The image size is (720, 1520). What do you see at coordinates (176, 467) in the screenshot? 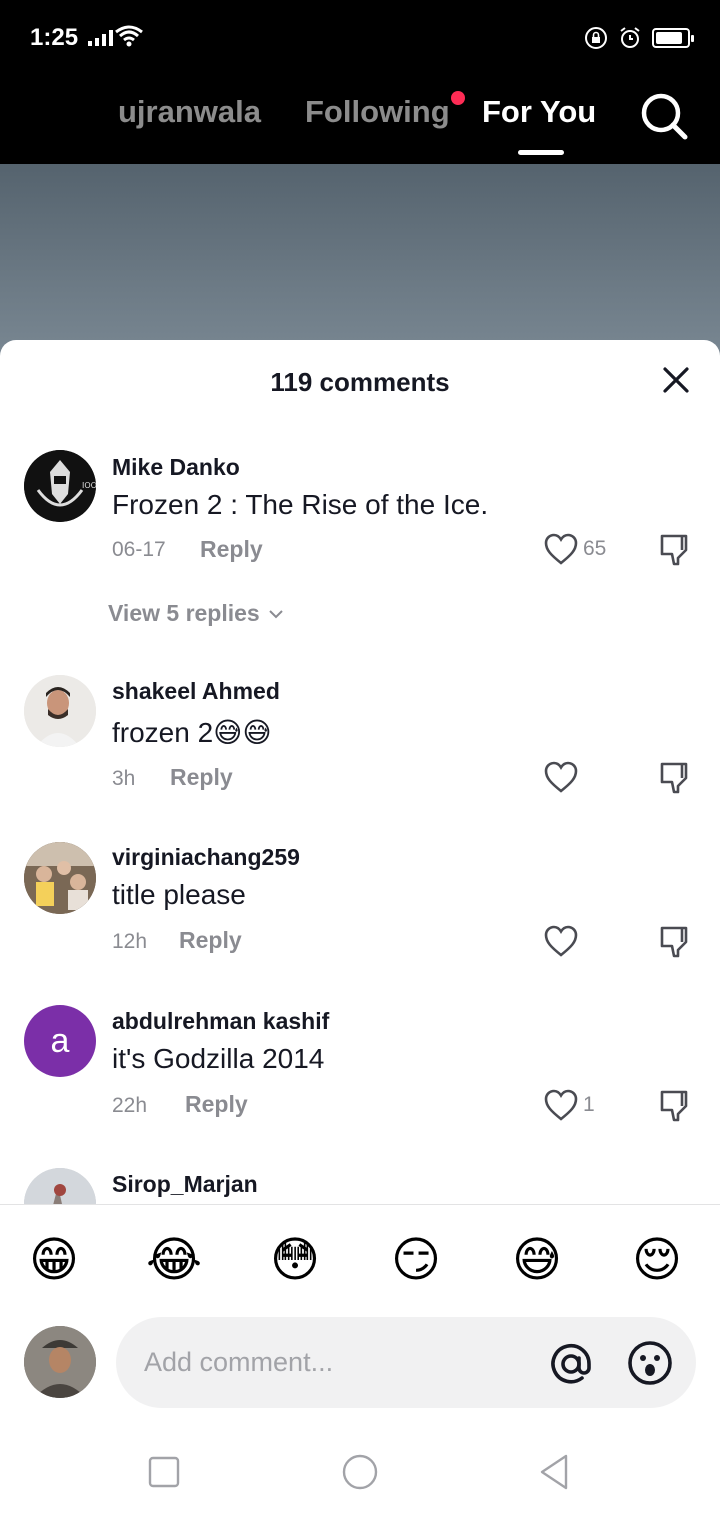
I see `comment-username: Mike Danko` at bounding box center [176, 467].